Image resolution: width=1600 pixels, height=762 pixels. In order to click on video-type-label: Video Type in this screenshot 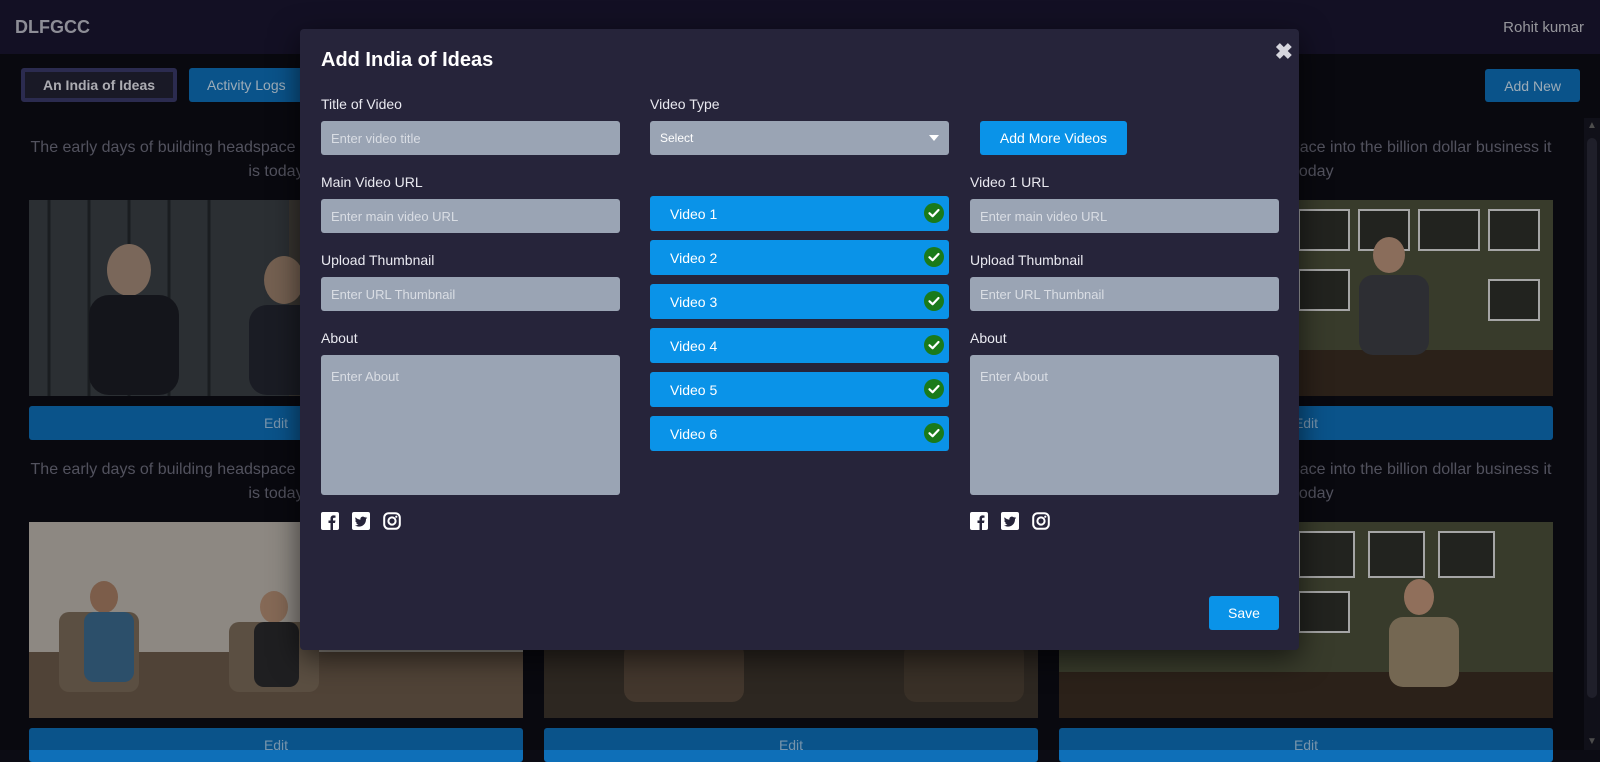, I will do `click(685, 104)`.